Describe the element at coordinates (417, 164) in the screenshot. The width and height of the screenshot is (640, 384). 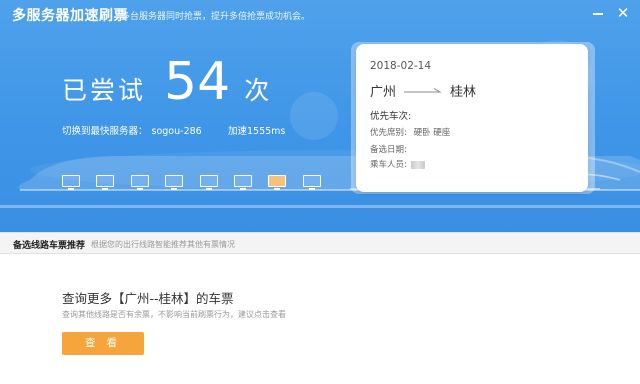
I see `passenger-redacted` at that location.